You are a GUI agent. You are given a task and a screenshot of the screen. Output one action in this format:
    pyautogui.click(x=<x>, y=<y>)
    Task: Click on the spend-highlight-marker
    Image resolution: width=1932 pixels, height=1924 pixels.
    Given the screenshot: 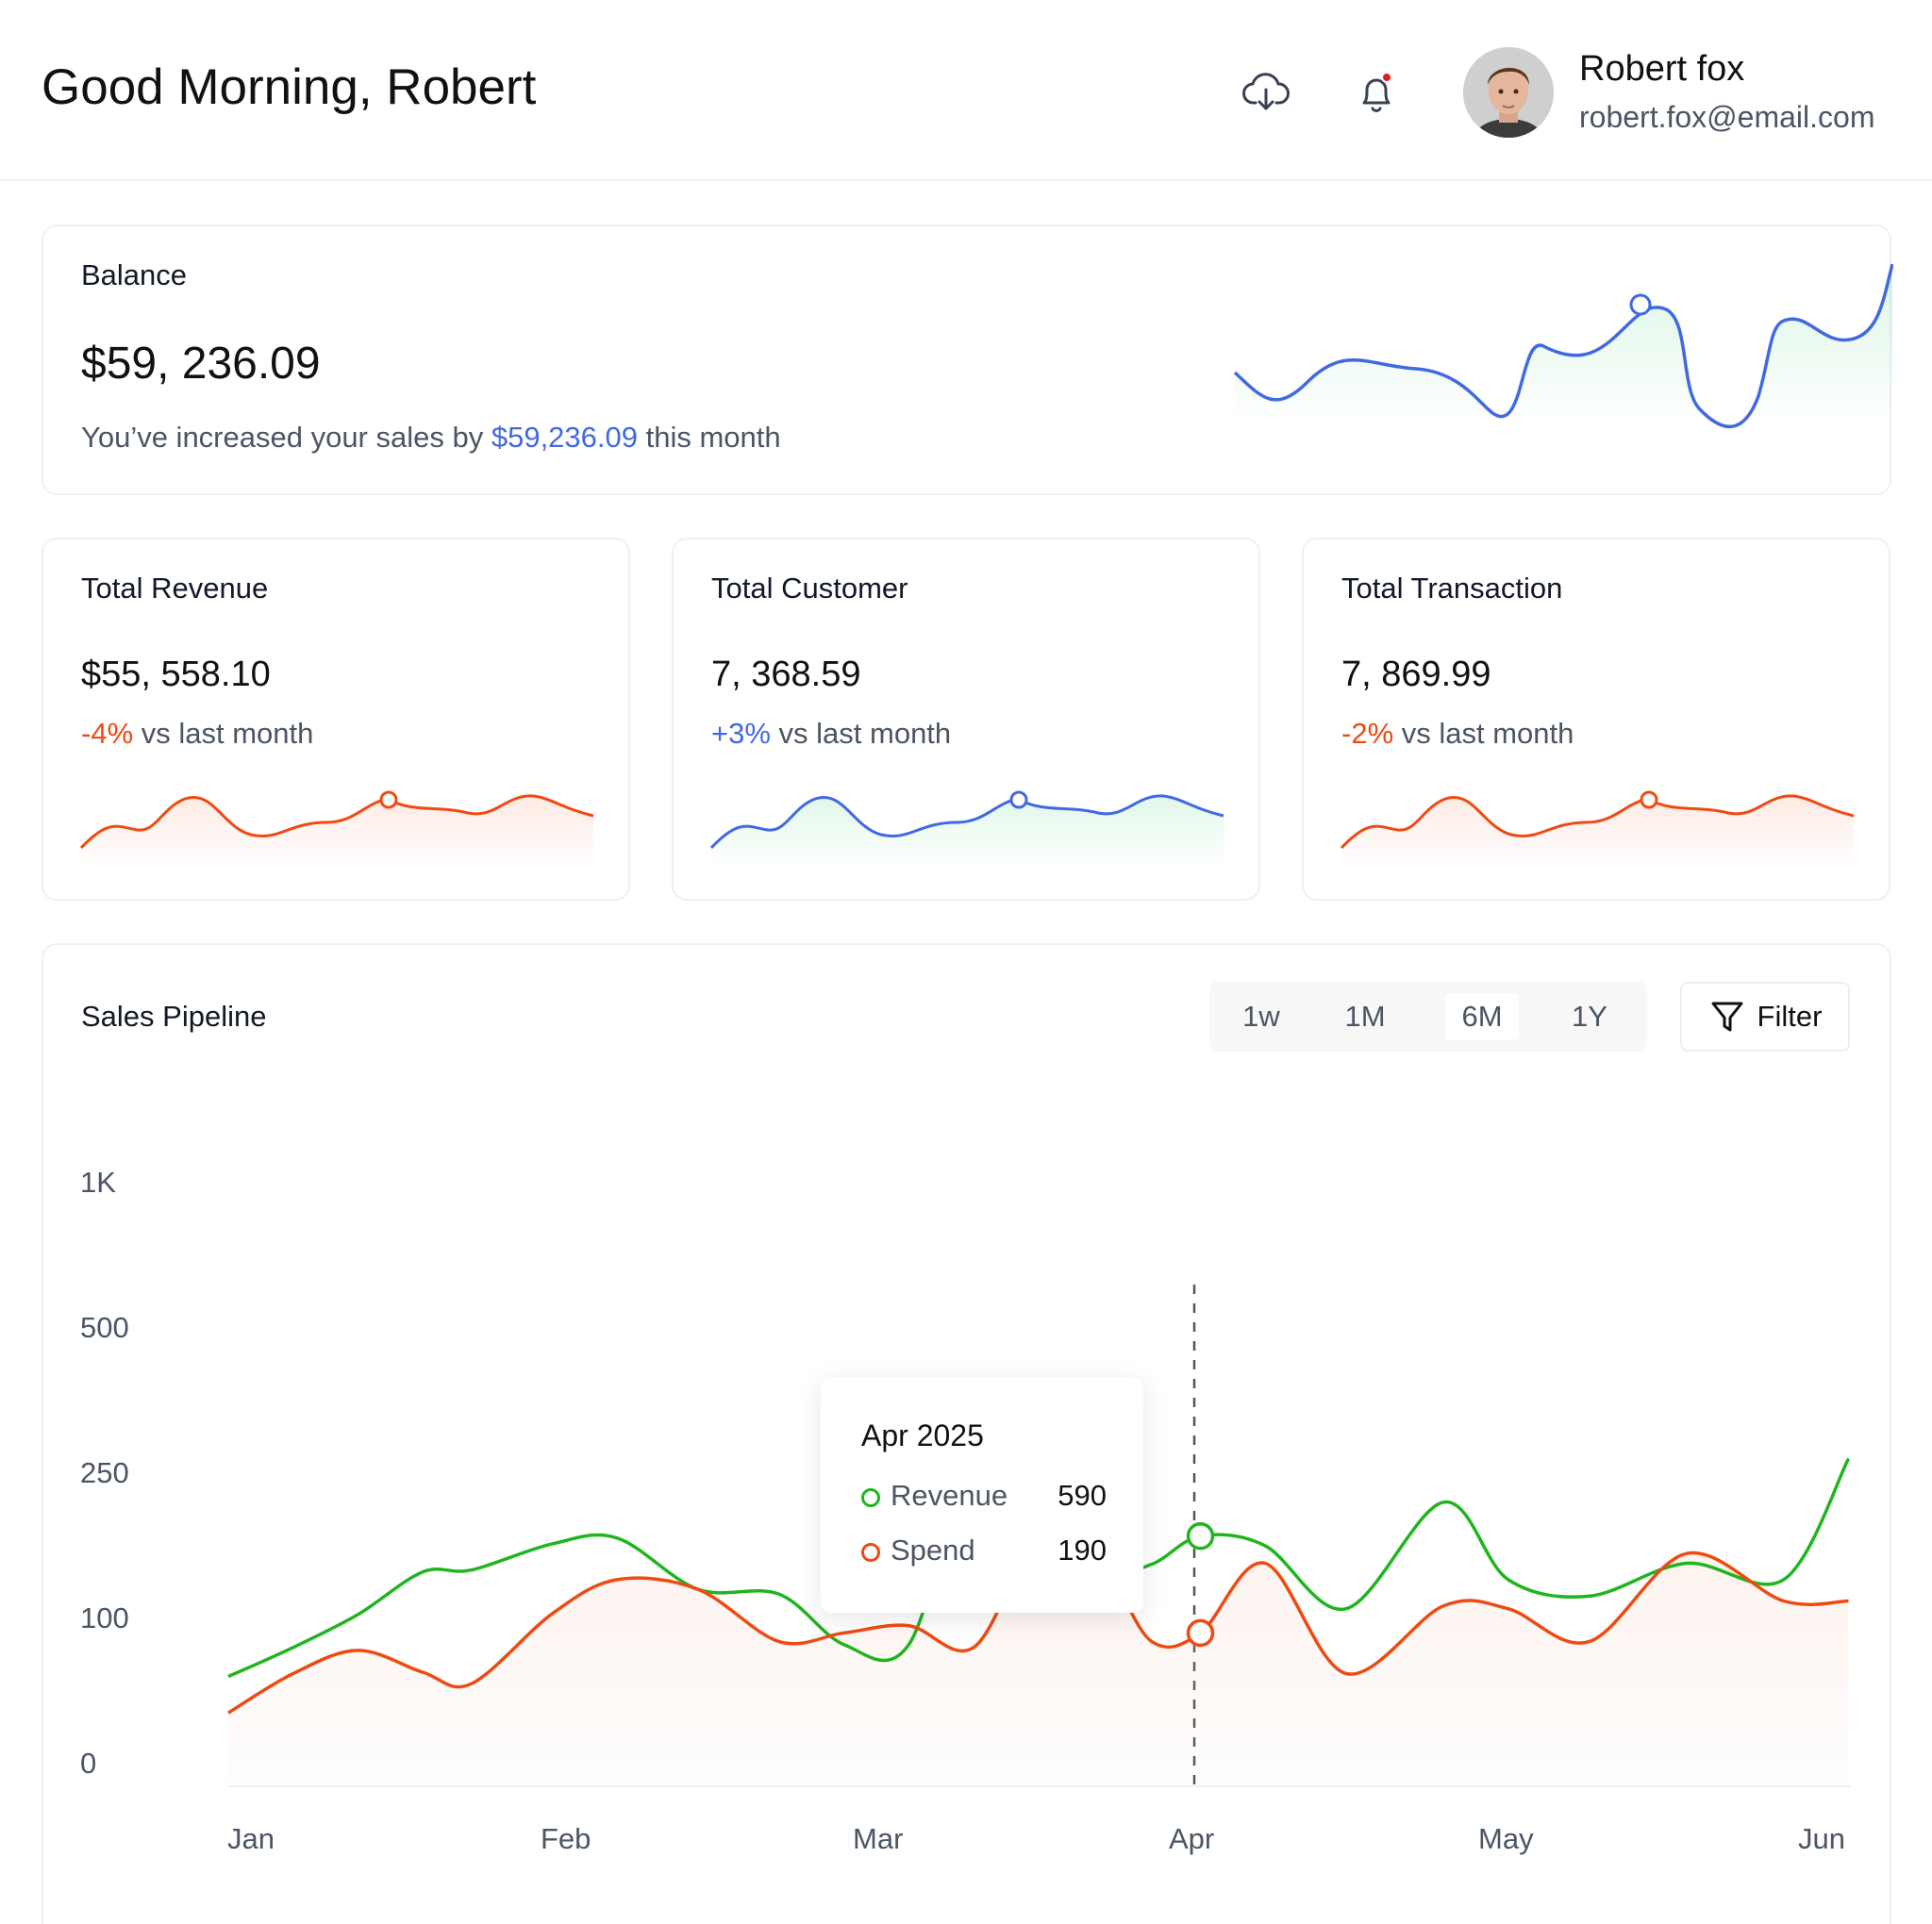 What is the action you would take?
    pyautogui.click(x=1201, y=1633)
    